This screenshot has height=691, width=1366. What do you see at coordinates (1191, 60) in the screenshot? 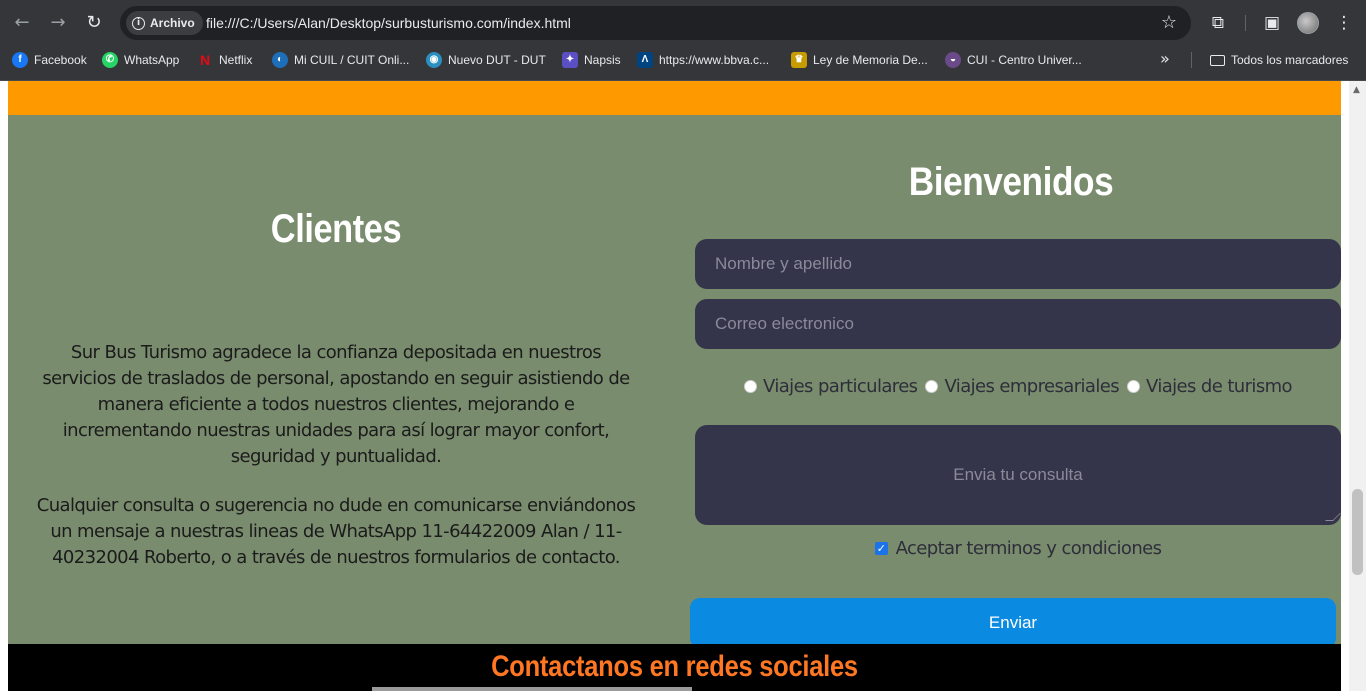
I see `bookmarks-divider` at bounding box center [1191, 60].